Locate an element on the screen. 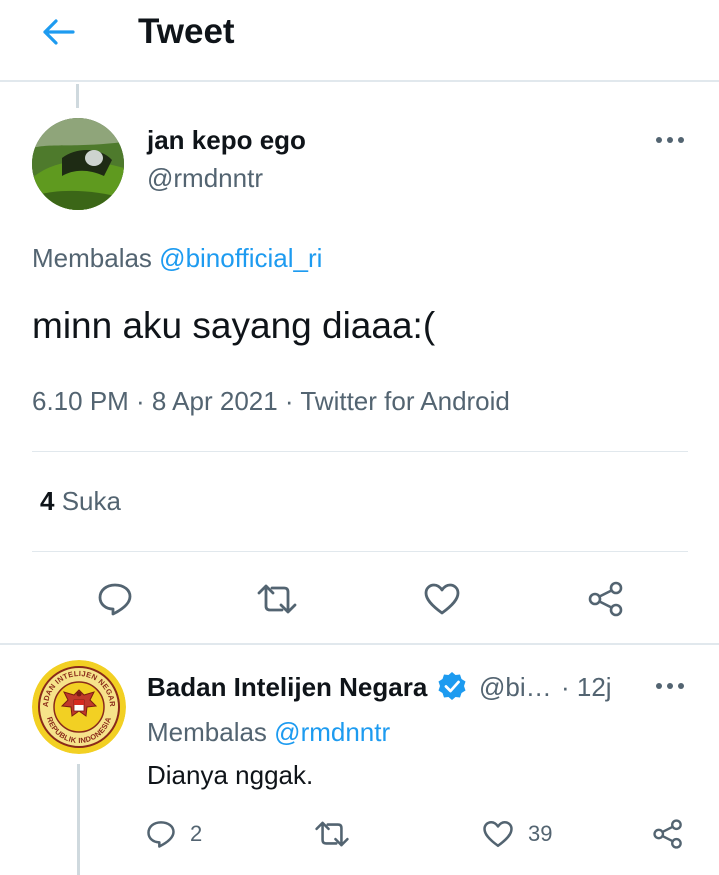  likes-stat: 4 Suka is located at coordinates (80, 501).